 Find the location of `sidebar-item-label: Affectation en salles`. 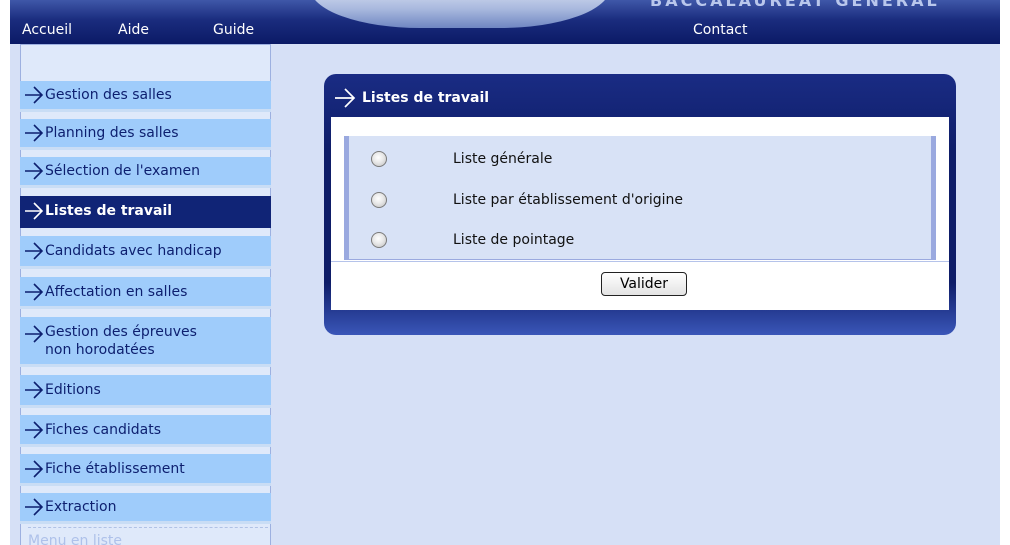

sidebar-item-label: Affectation en salles is located at coordinates (116, 291).